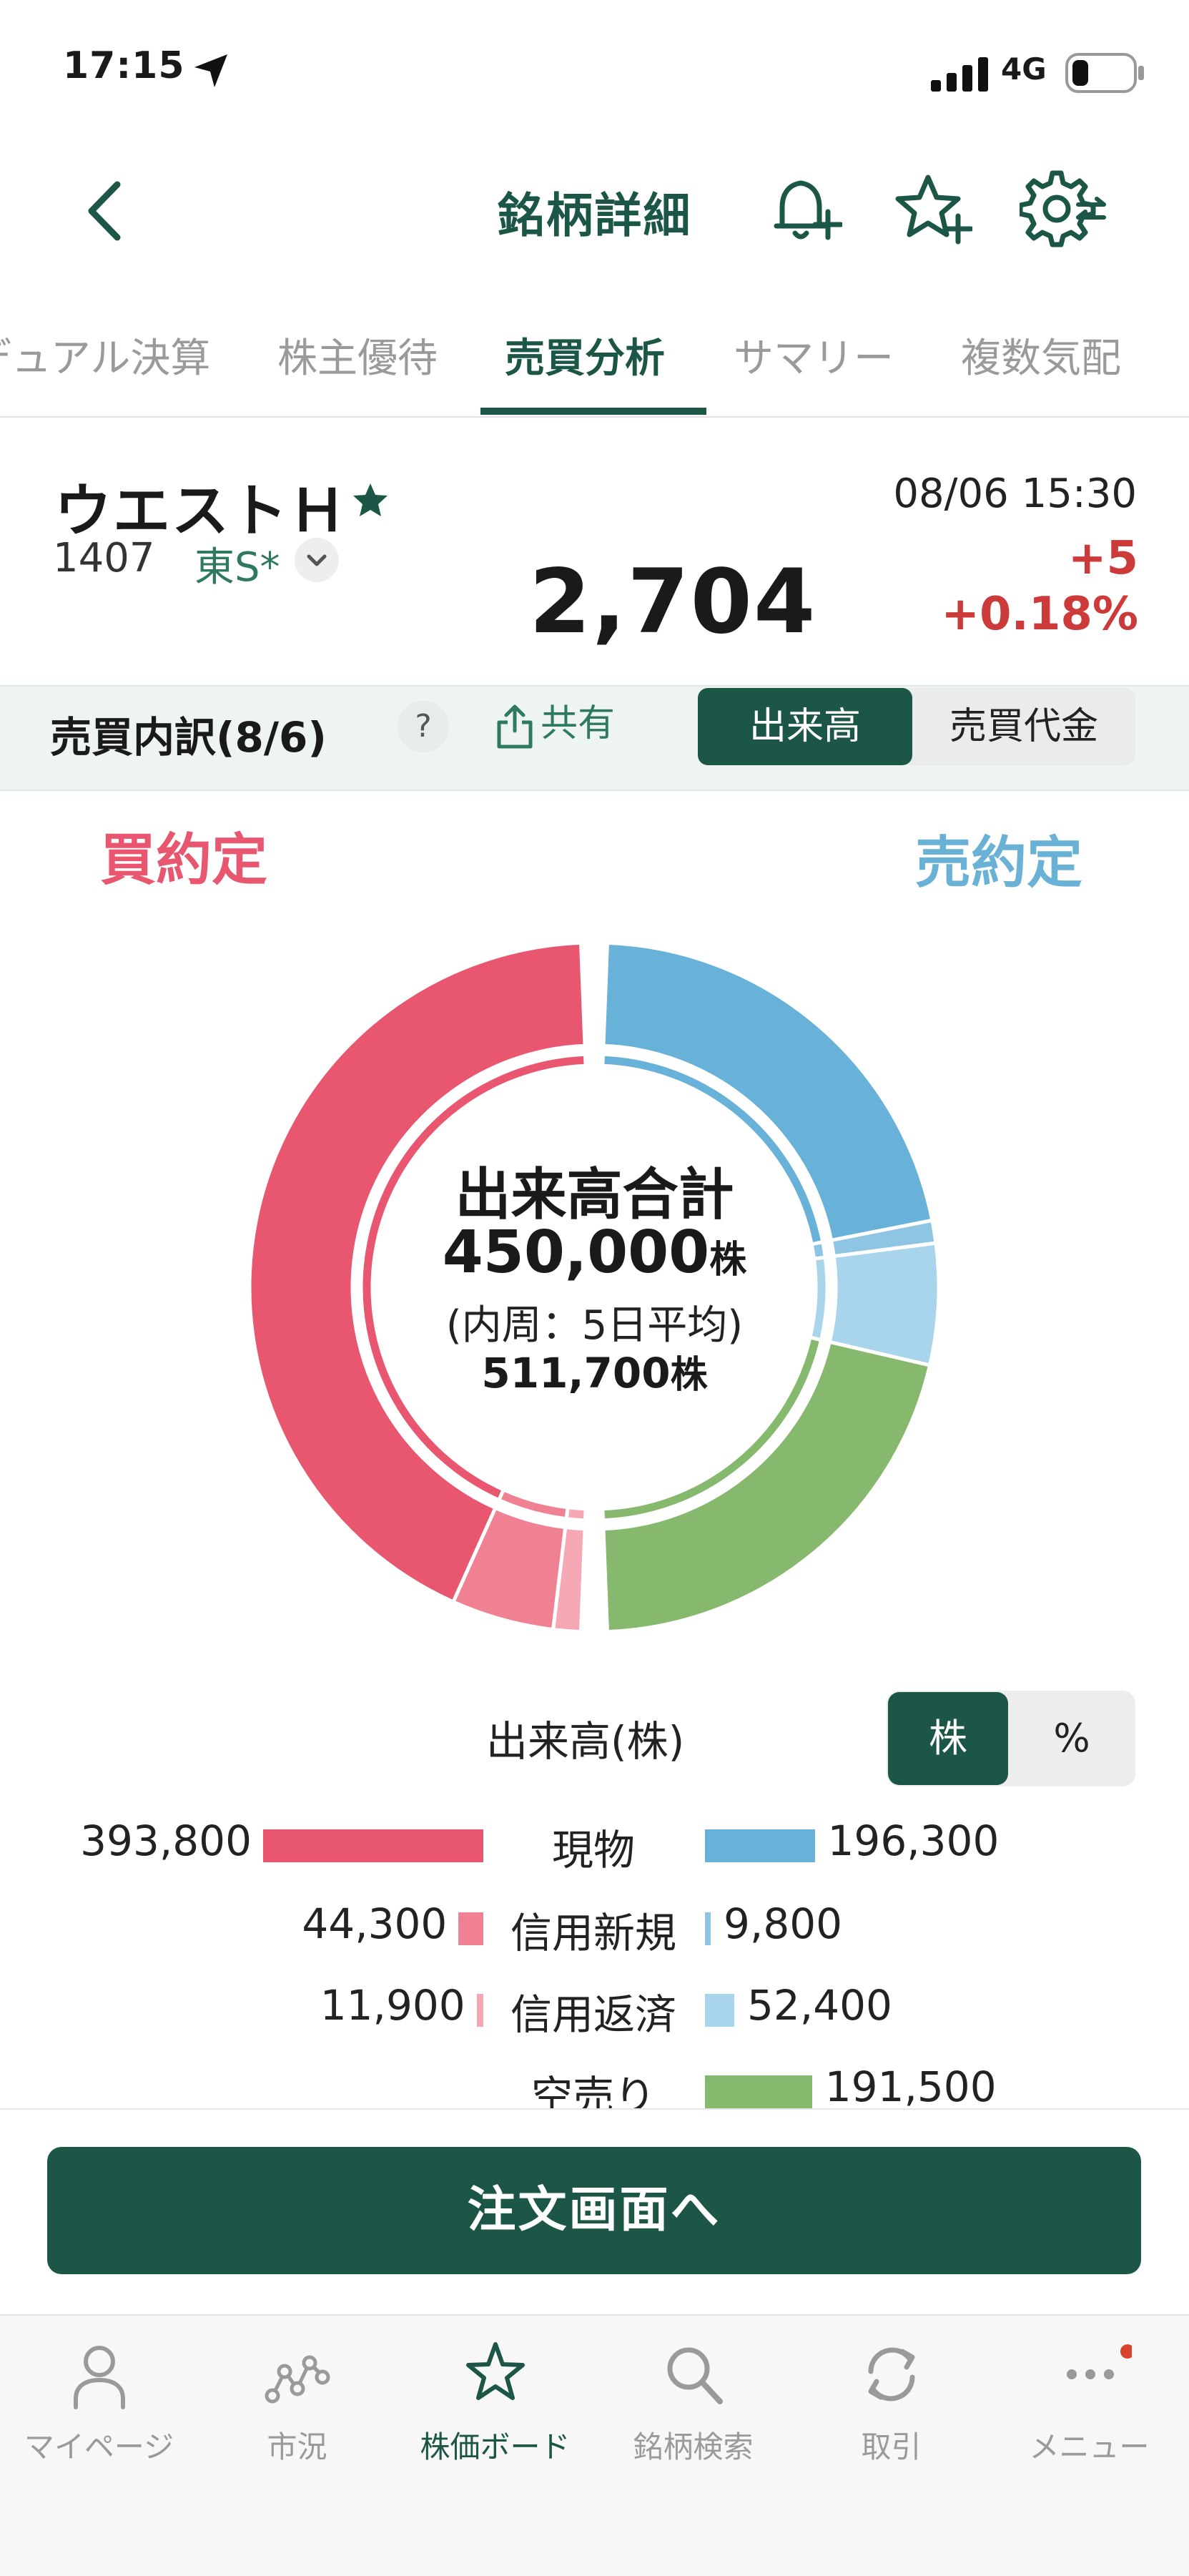  What do you see at coordinates (1102, 558) in the screenshot?
I see `price-change: +5` at bounding box center [1102, 558].